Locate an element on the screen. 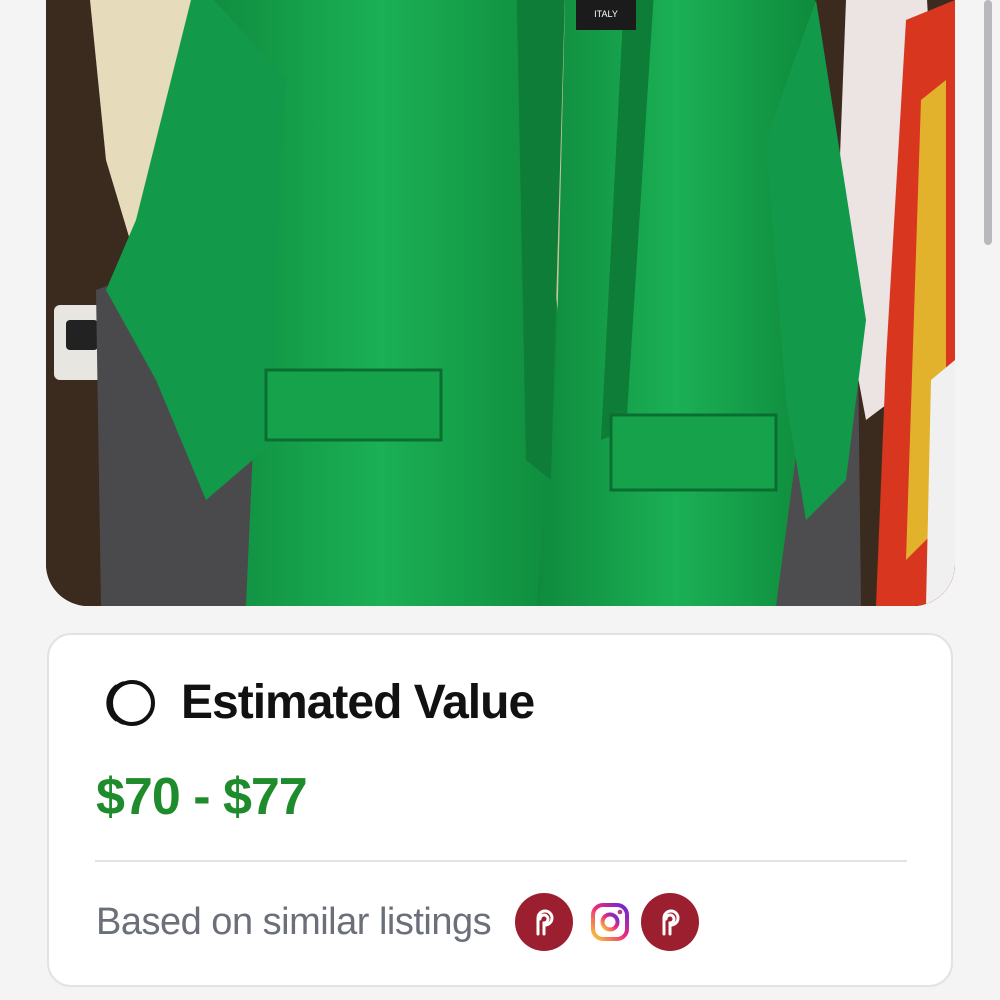 This screenshot has width=1000, height=1000. card-header: Estimated Value is located at coordinates (318, 702).